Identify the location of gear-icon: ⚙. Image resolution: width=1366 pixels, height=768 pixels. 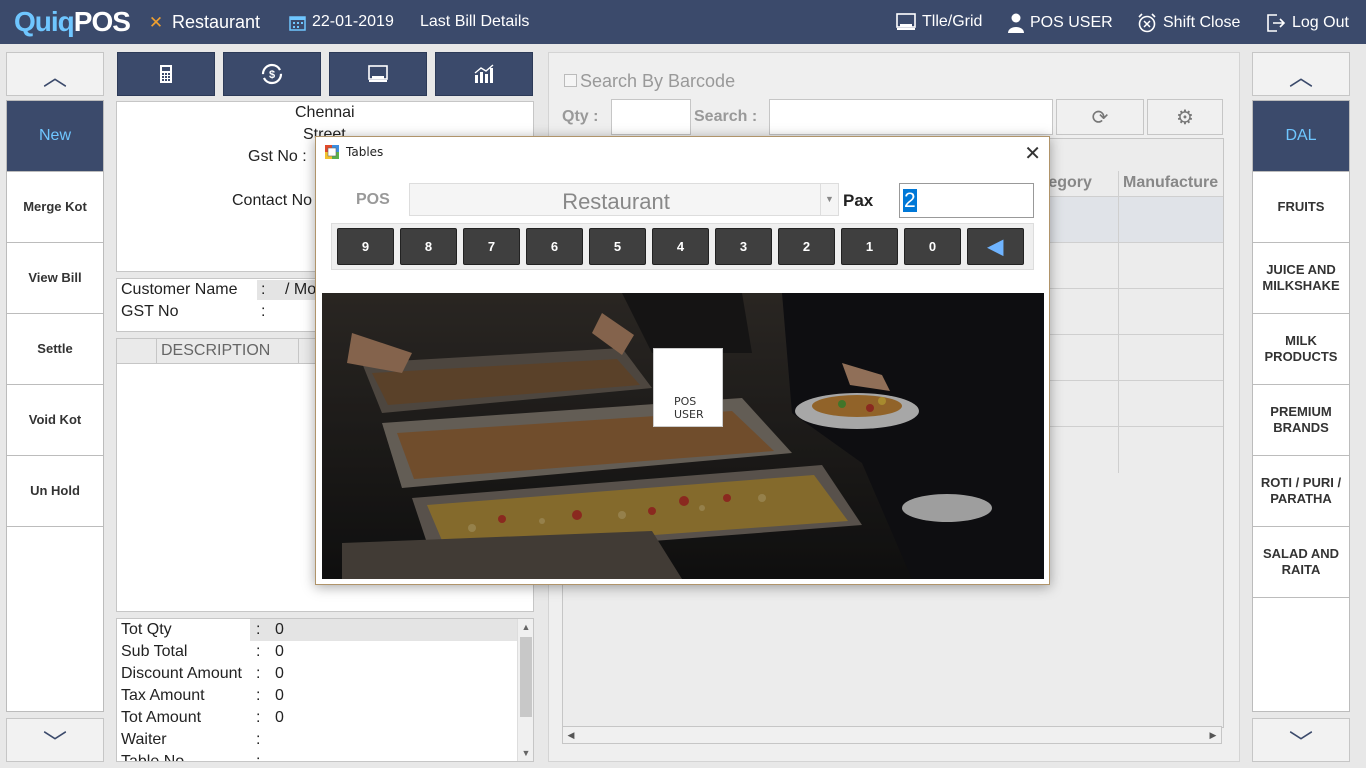
(1185, 117).